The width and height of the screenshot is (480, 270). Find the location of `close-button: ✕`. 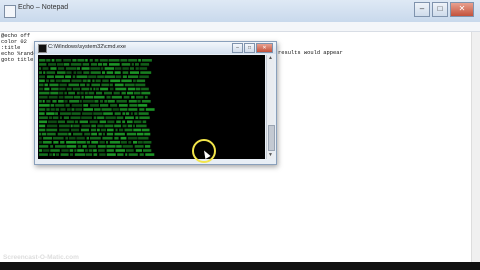

close-button: ✕ is located at coordinates (462, 9).